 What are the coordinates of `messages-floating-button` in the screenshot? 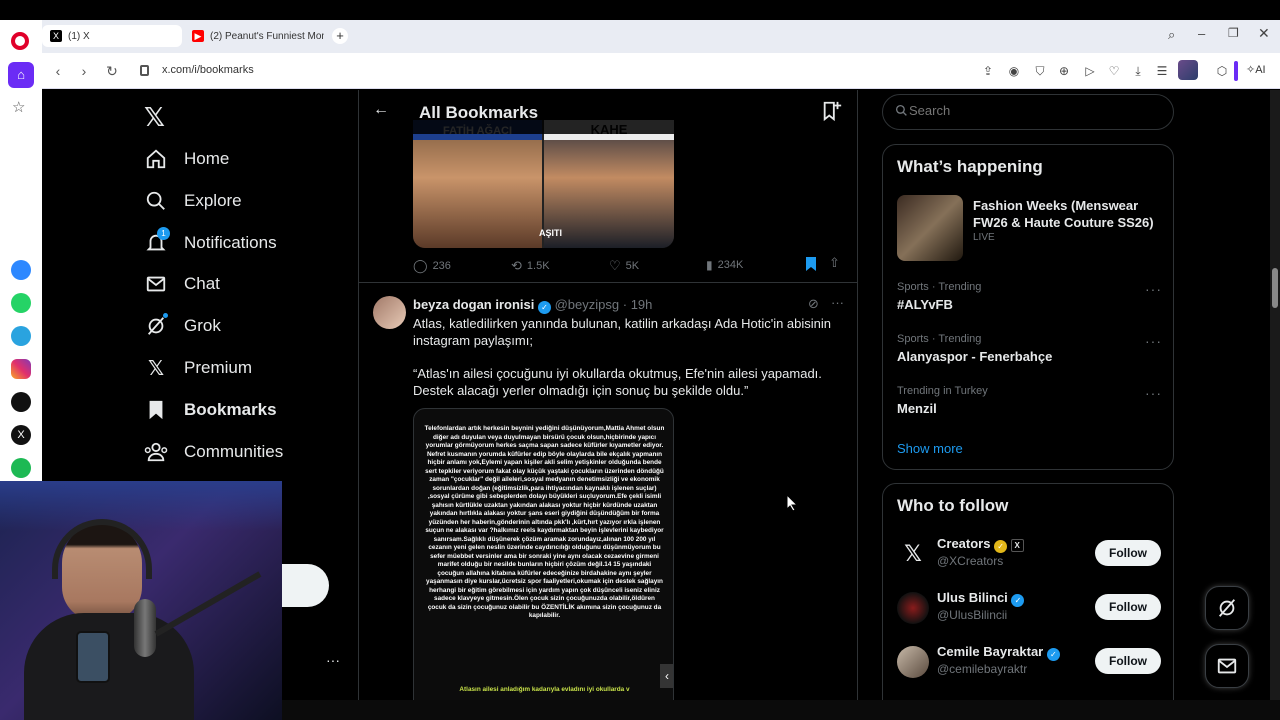 It's located at (1227, 666).